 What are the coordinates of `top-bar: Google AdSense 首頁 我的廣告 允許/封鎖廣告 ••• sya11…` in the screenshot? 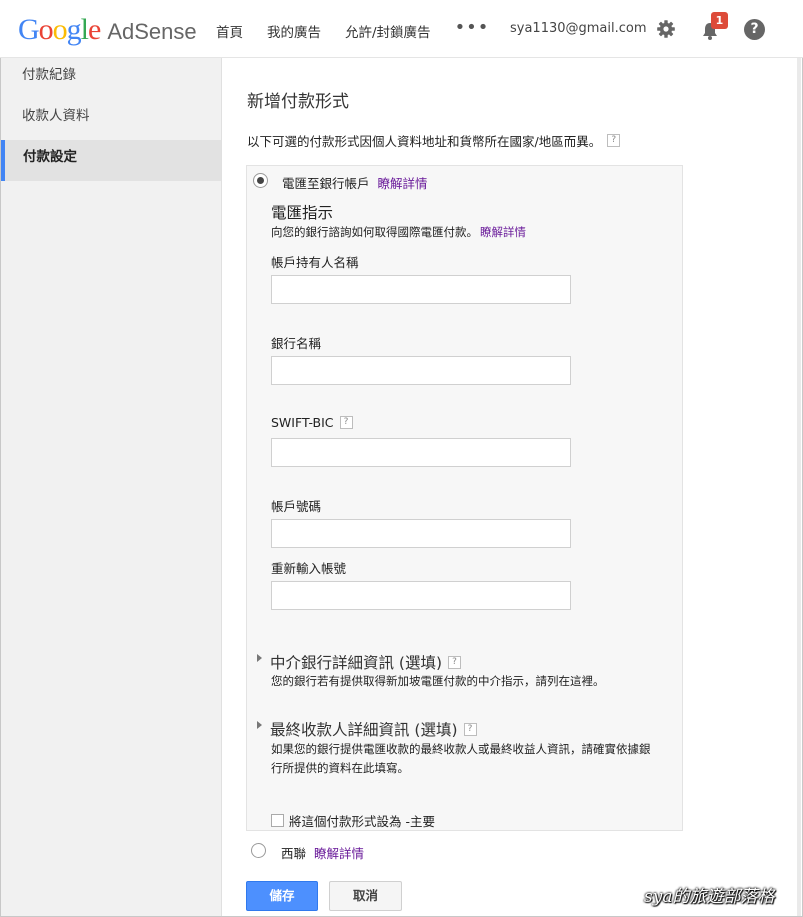 It's located at (401, 29).